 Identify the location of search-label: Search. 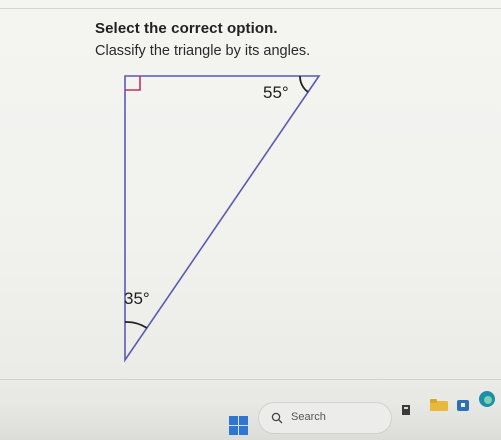
(308, 417).